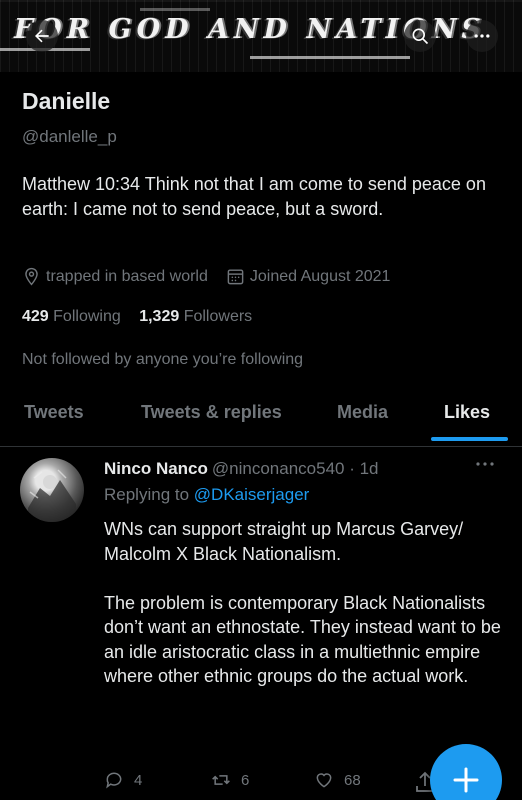 This screenshot has height=800, width=522. What do you see at coordinates (52, 495) in the screenshot?
I see `avatar-photo` at bounding box center [52, 495].